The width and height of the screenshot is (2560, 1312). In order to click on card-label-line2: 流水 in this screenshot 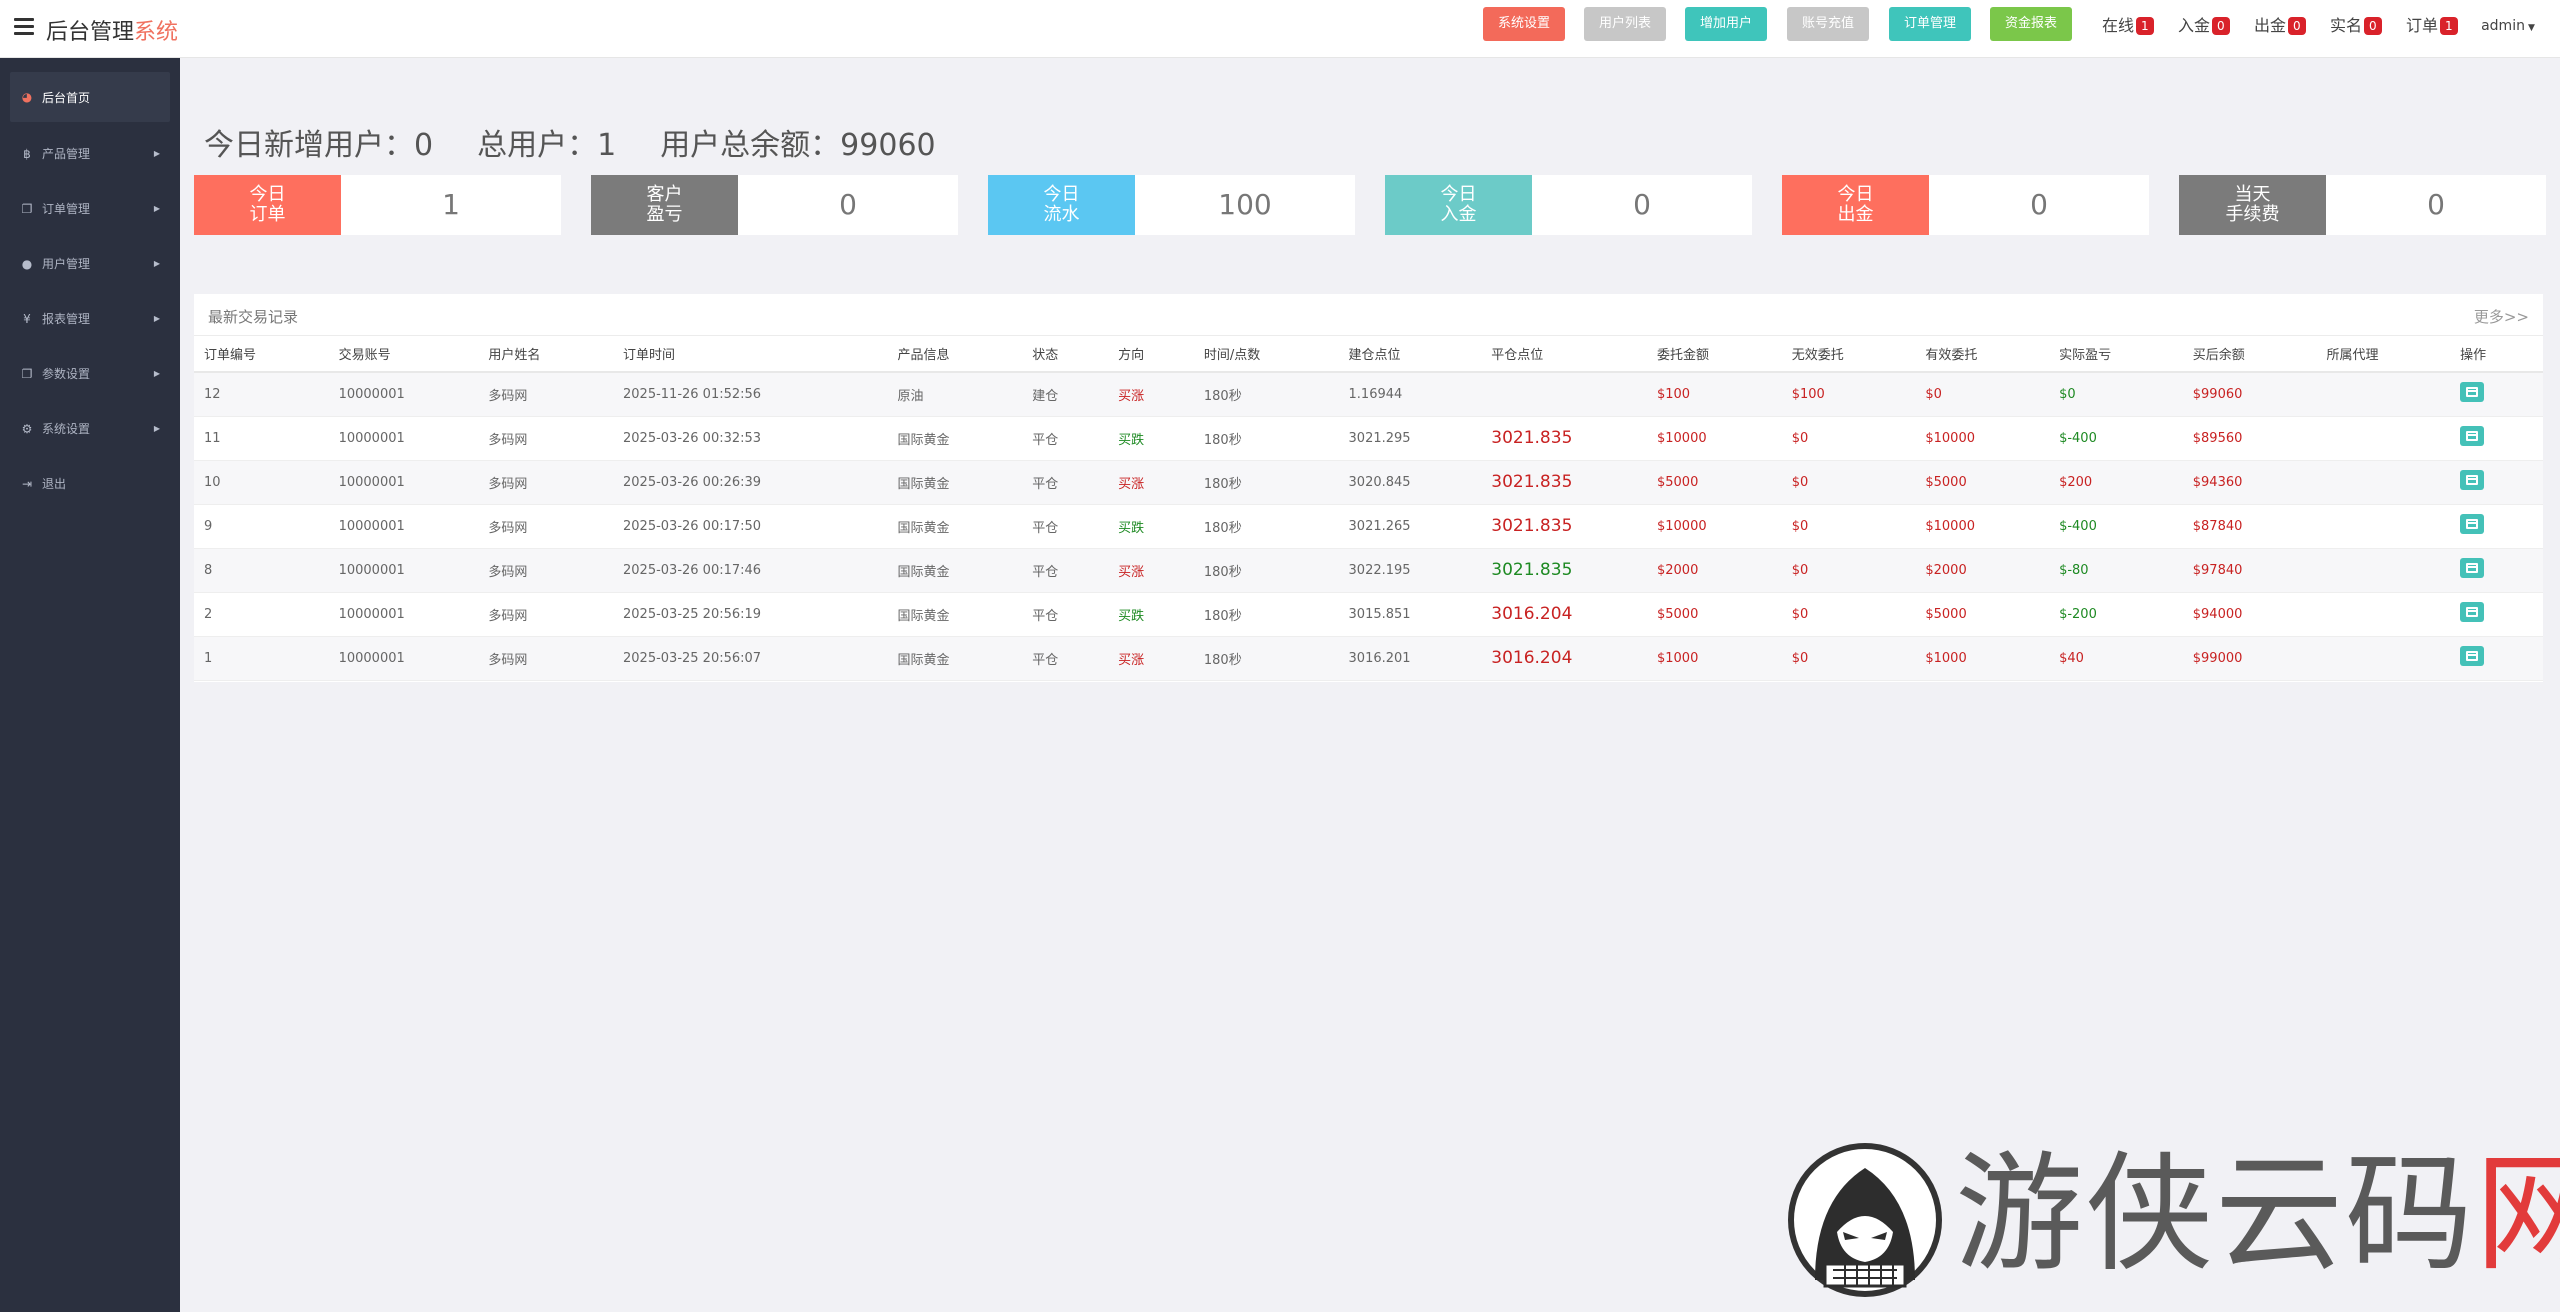, I will do `click(1061, 214)`.